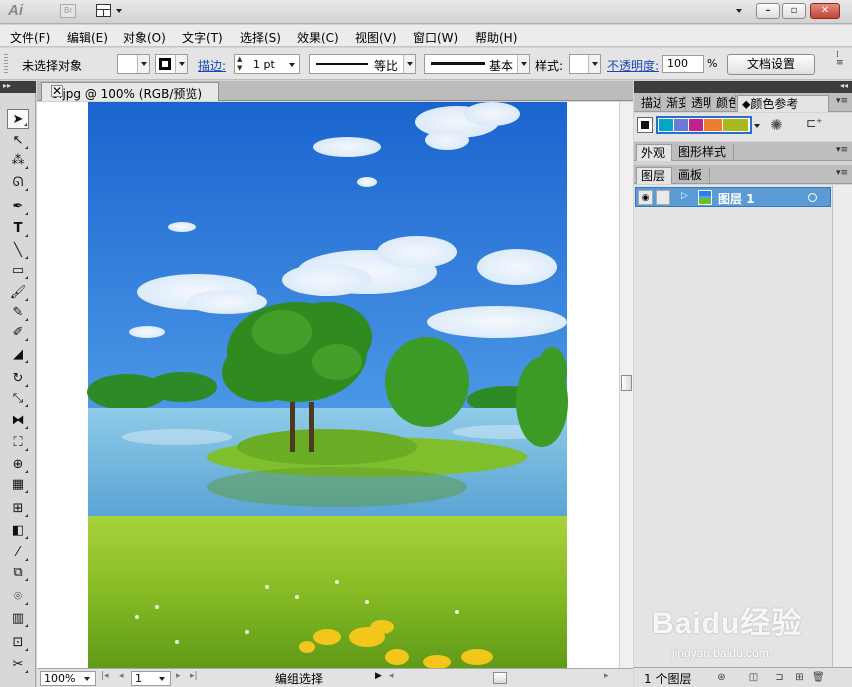 The image size is (852, 687). I want to click on make-clipping-mask-icon: ◫, so click(753, 677).